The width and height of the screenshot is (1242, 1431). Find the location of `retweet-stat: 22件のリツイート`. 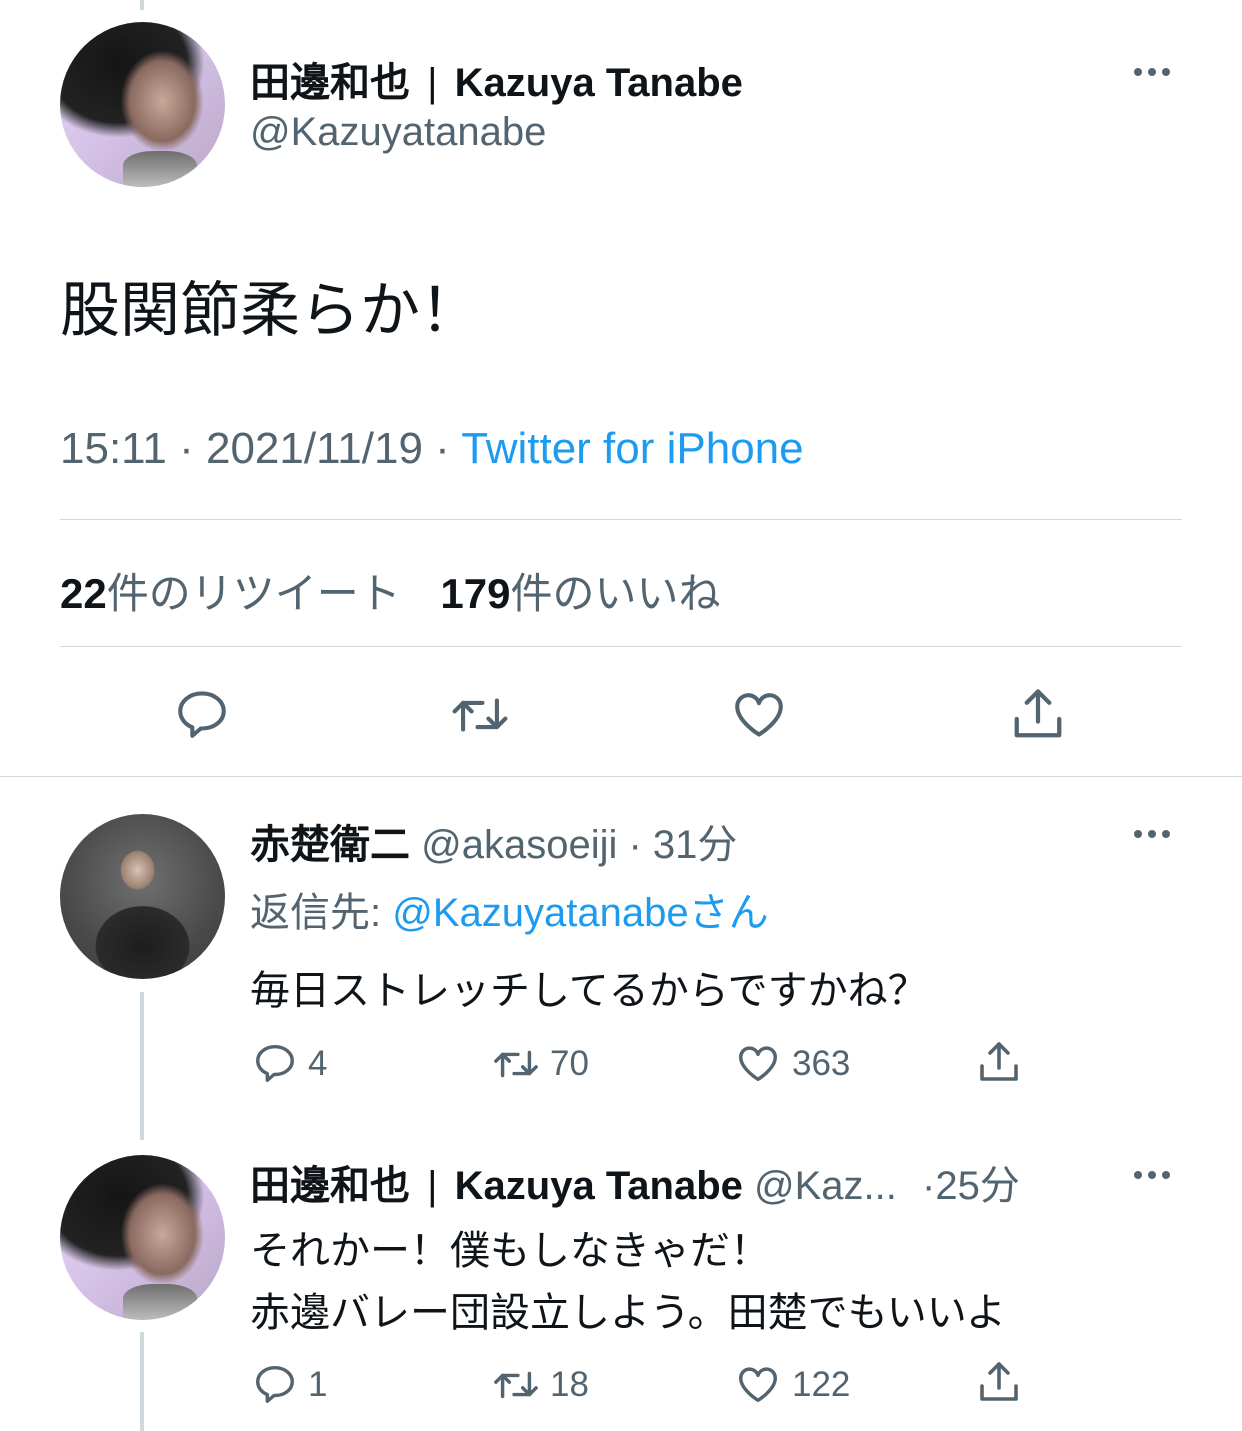

retweet-stat: 22件のリツイート is located at coordinates (236, 593).